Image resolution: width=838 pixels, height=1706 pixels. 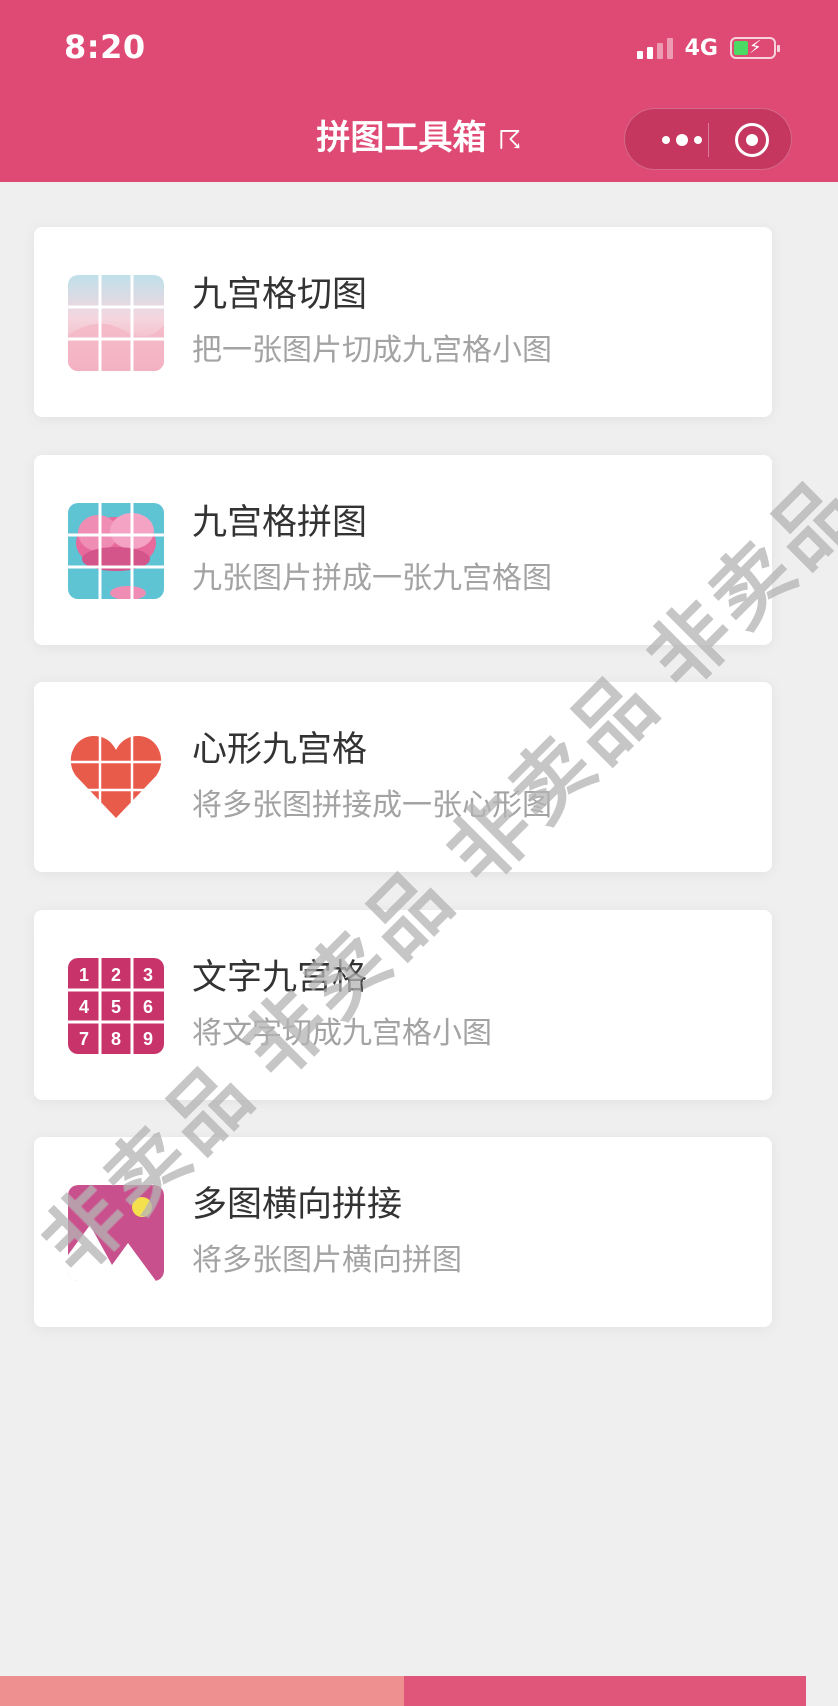 What do you see at coordinates (84, 1039) in the screenshot?
I see `grid-number: 7` at bounding box center [84, 1039].